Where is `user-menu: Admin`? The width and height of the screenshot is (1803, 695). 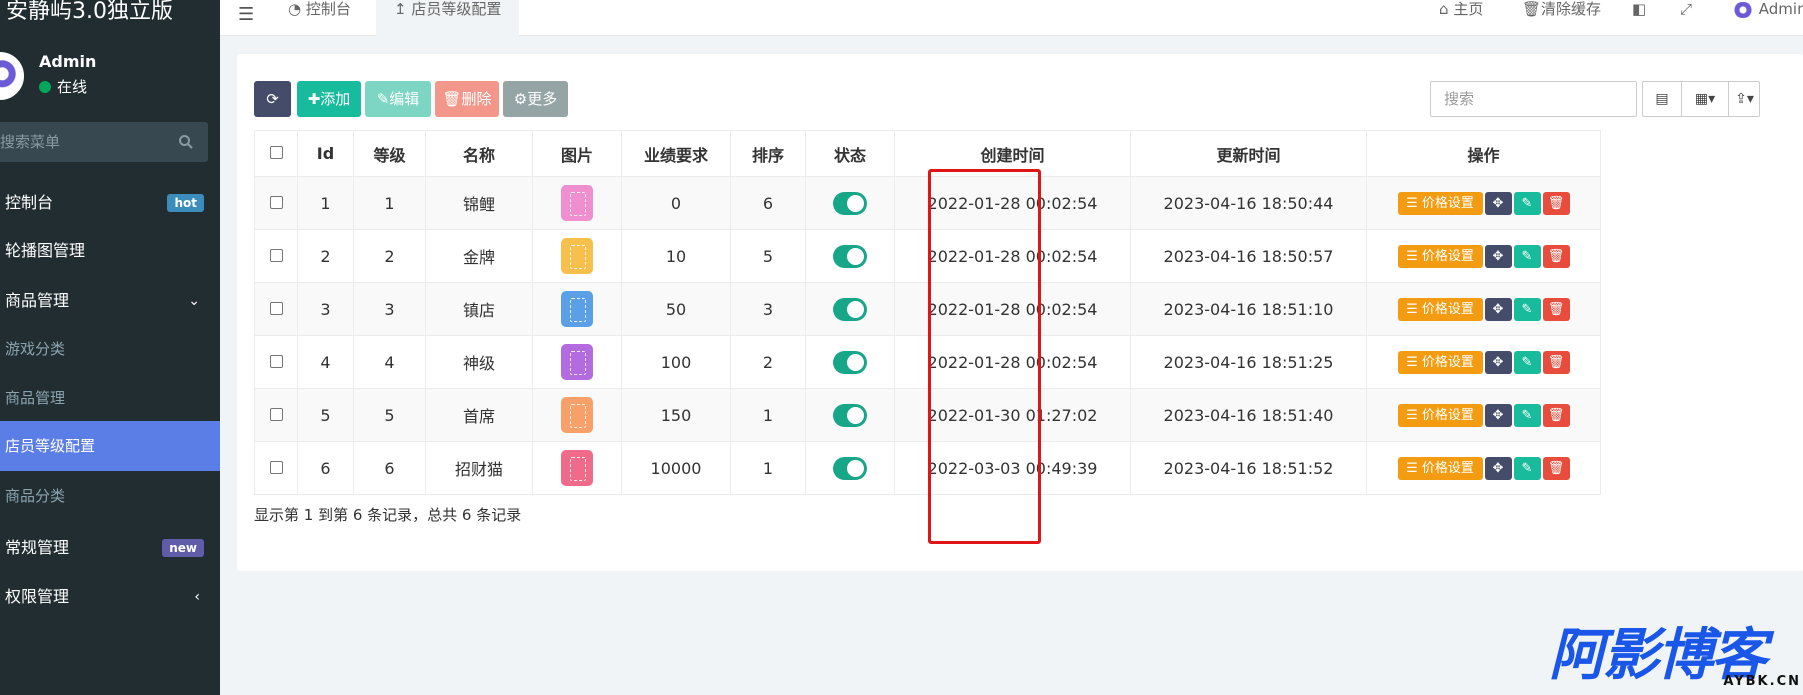 user-menu: Admin is located at coordinates (1767, 9).